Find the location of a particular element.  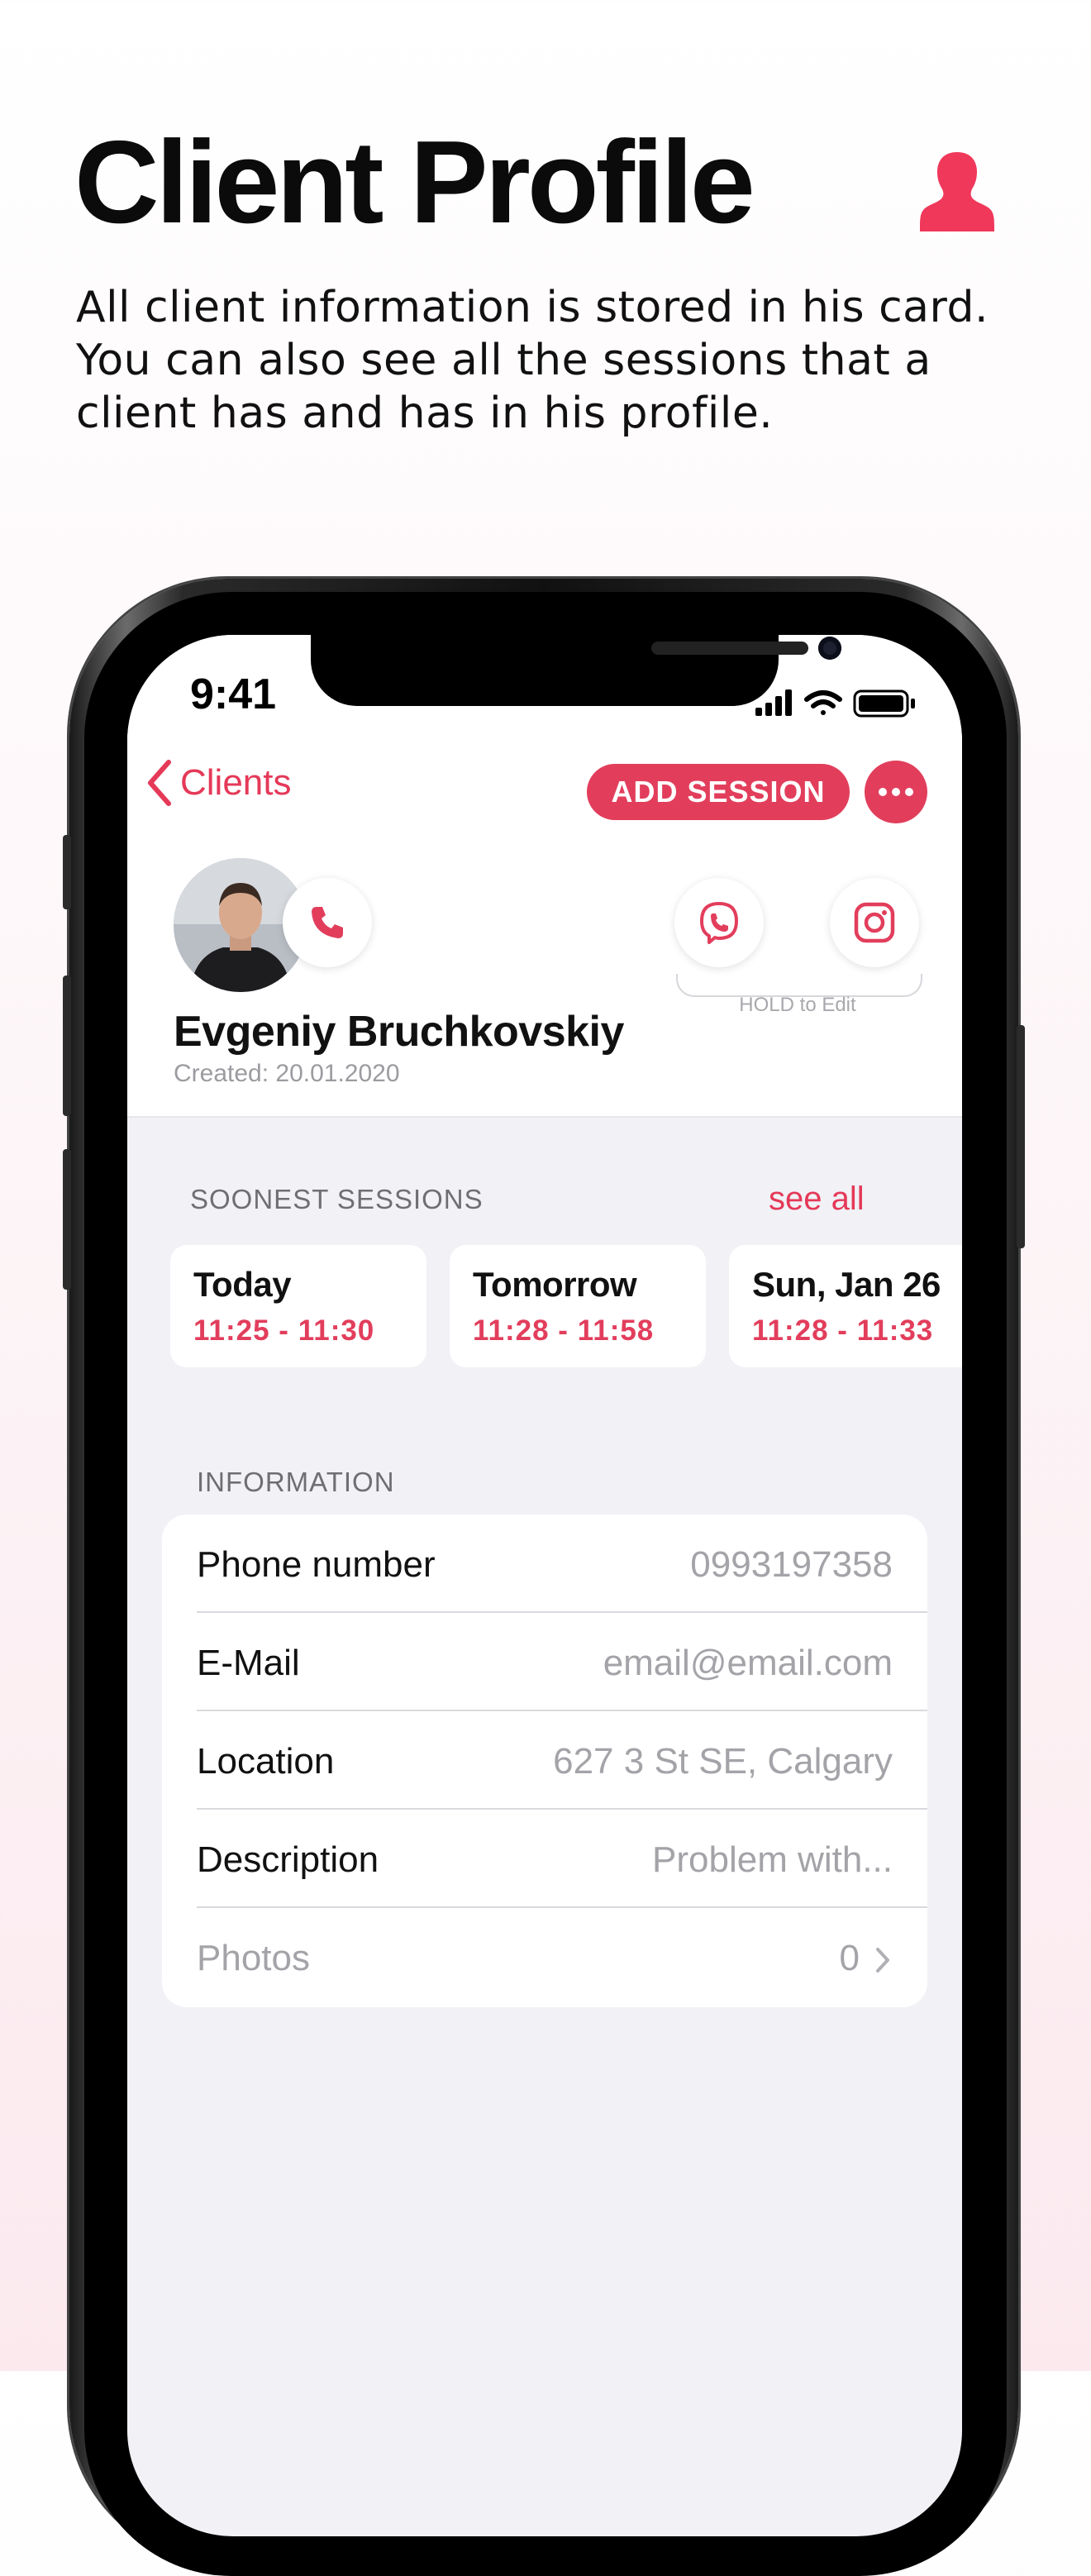

speaker is located at coordinates (729, 648).